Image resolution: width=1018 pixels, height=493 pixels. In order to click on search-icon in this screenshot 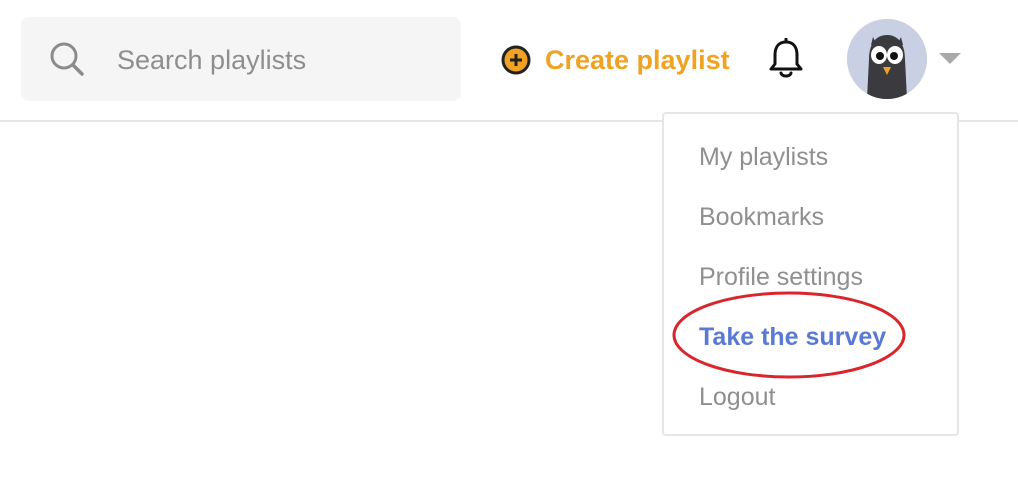, I will do `click(67, 59)`.